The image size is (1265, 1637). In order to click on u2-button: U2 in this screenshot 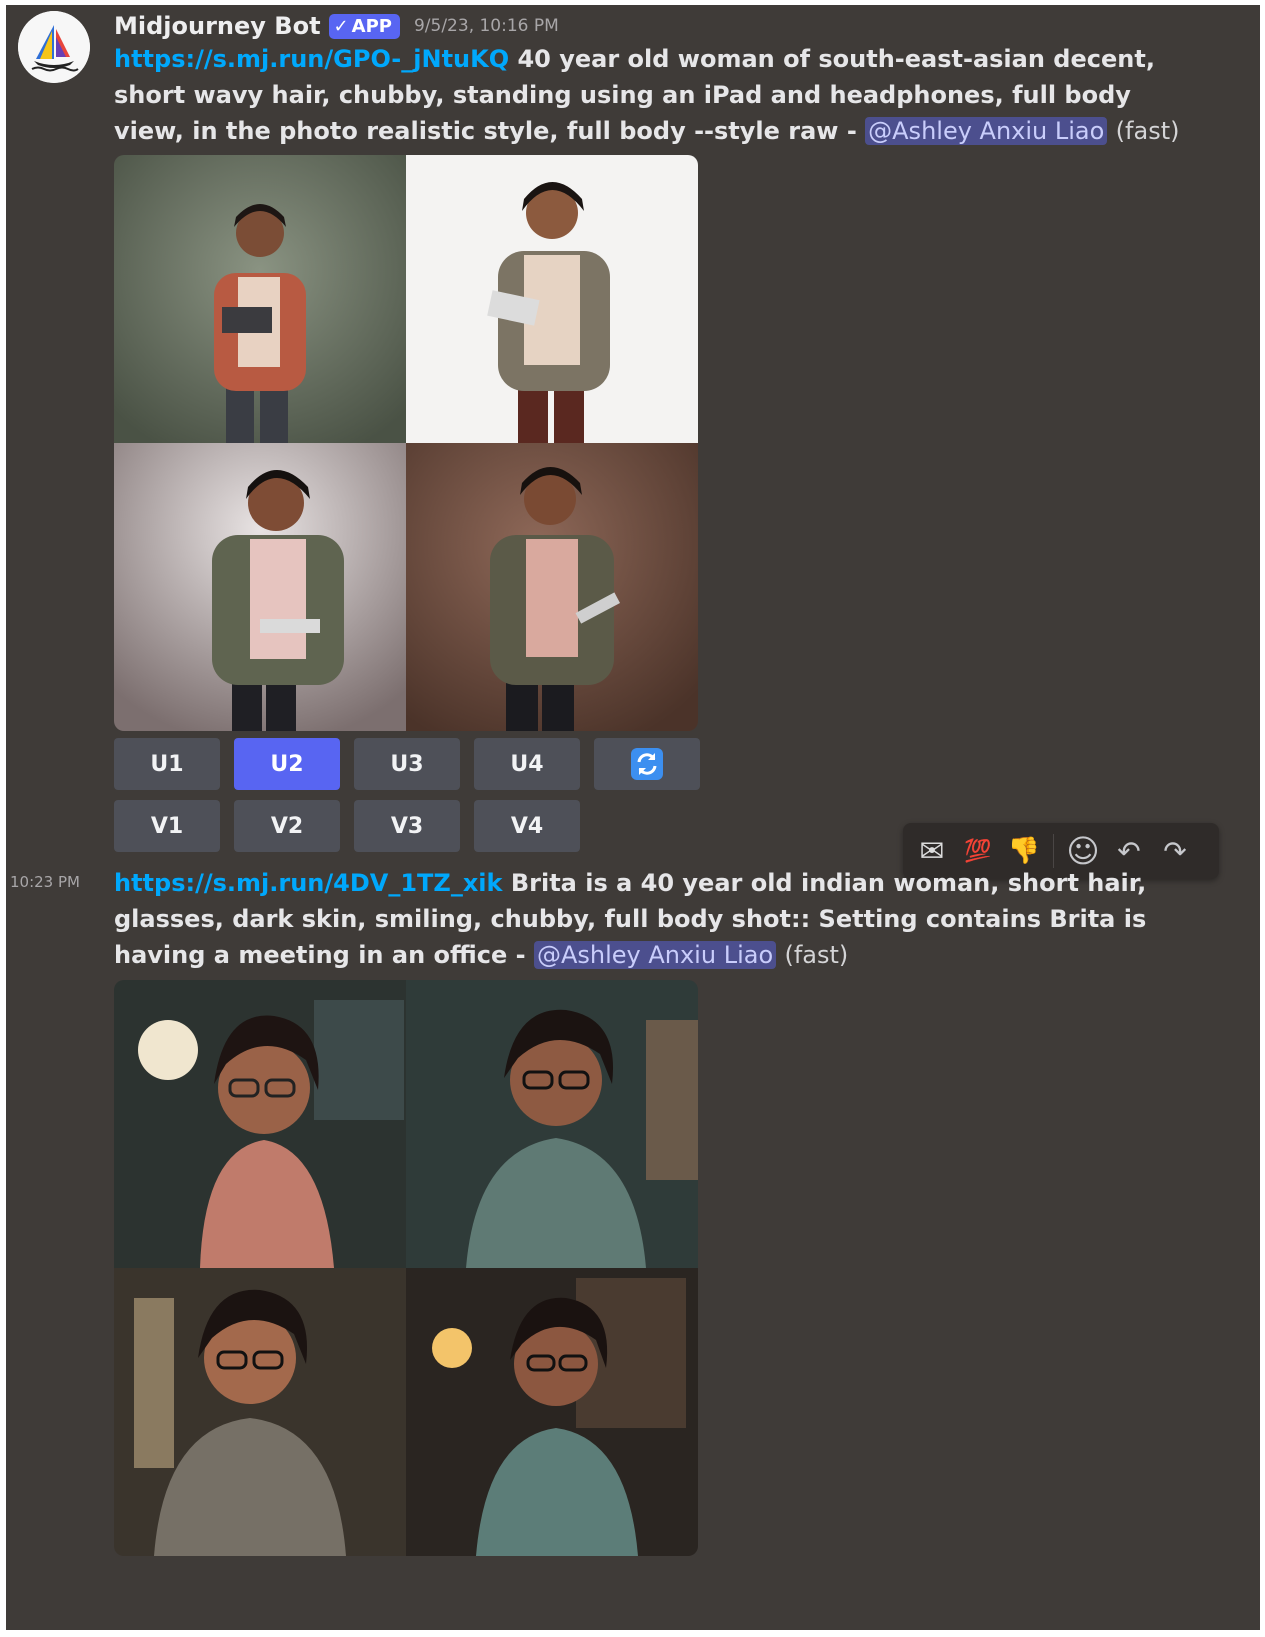, I will do `click(287, 764)`.